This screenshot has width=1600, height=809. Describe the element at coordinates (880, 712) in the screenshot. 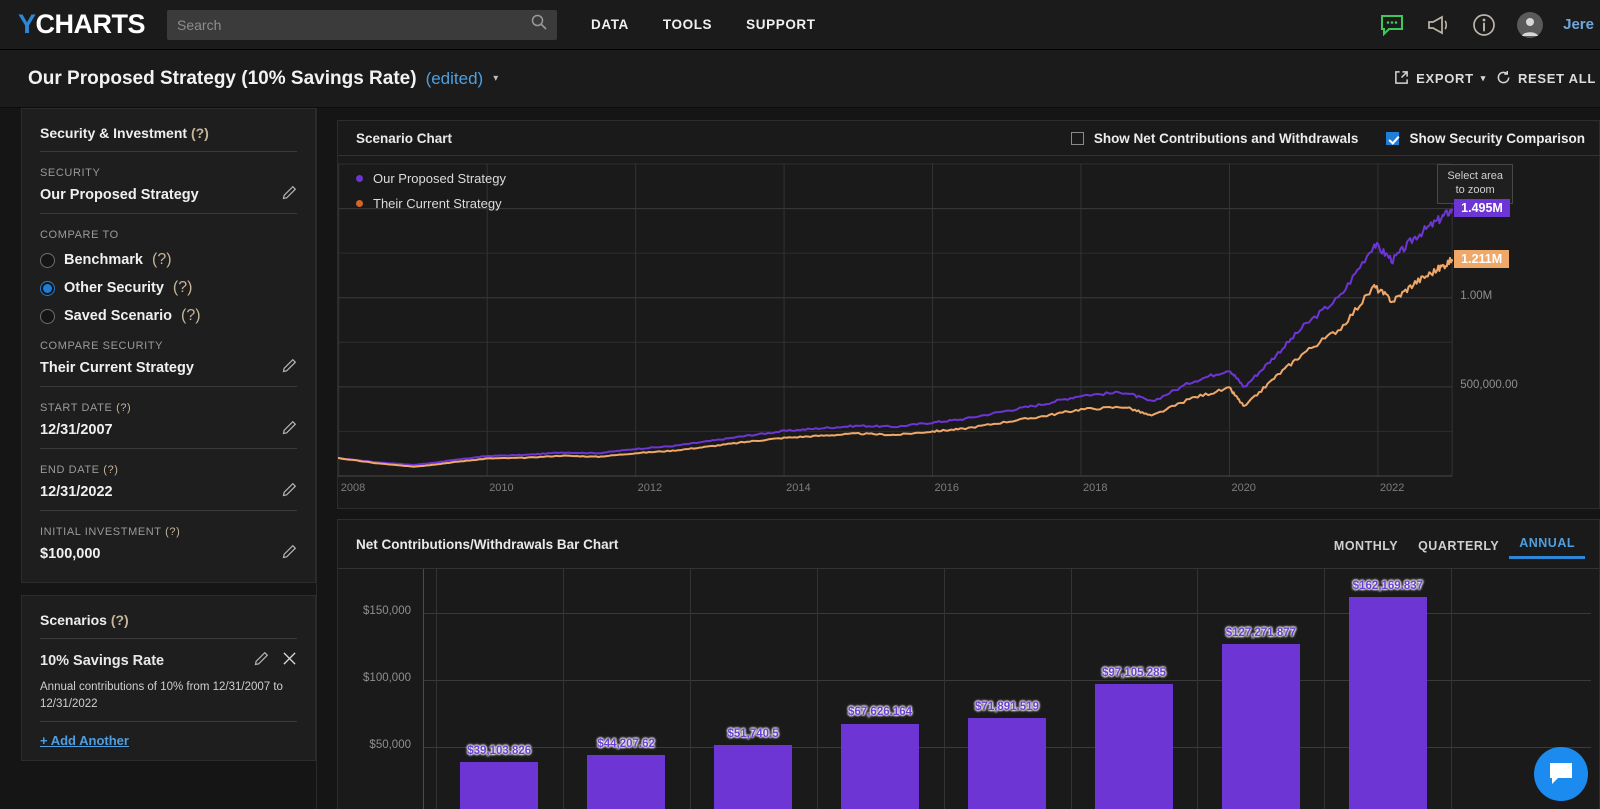

I see `bar-data-label: $67,626.164` at that location.